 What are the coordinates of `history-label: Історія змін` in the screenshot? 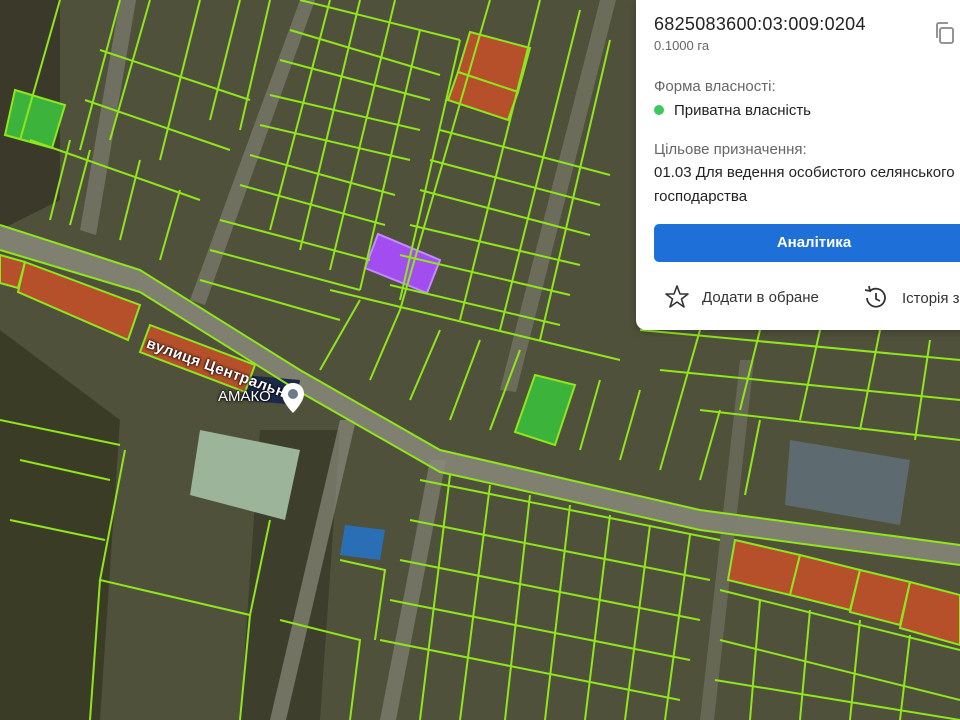 It's located at (931, 298).